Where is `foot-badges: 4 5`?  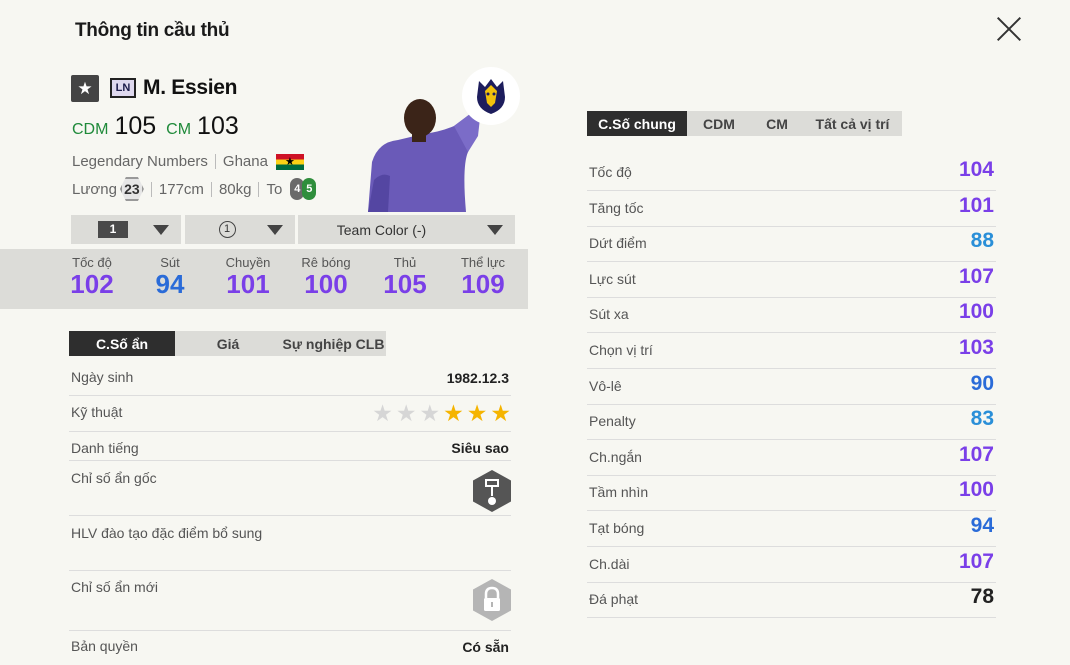 foot-badges: 4 5 is located at coordinates (303, 189).